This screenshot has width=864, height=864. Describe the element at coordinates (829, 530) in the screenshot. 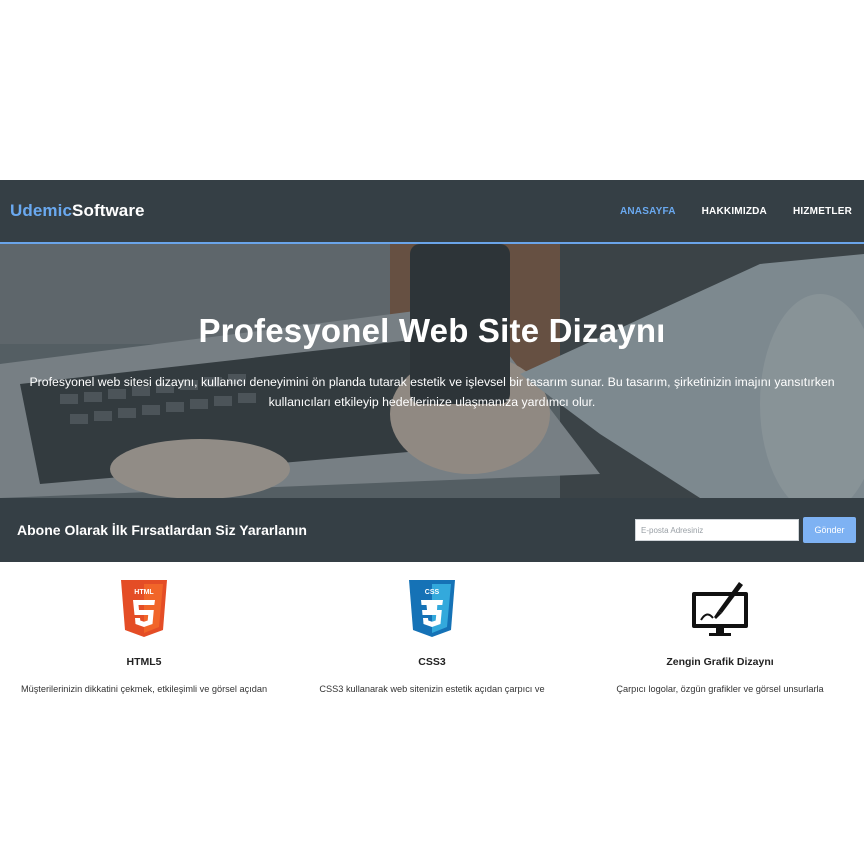

I see `send-button: Gönder` at that location.